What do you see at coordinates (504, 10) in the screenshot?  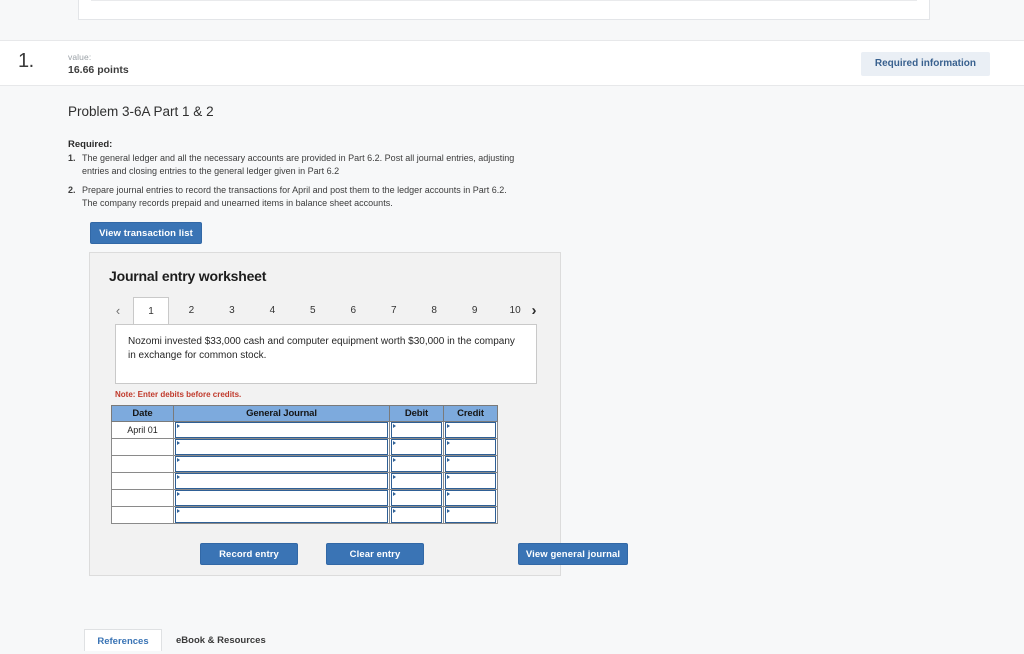 I see `previous-question-card` at bounding box center [504, 10].